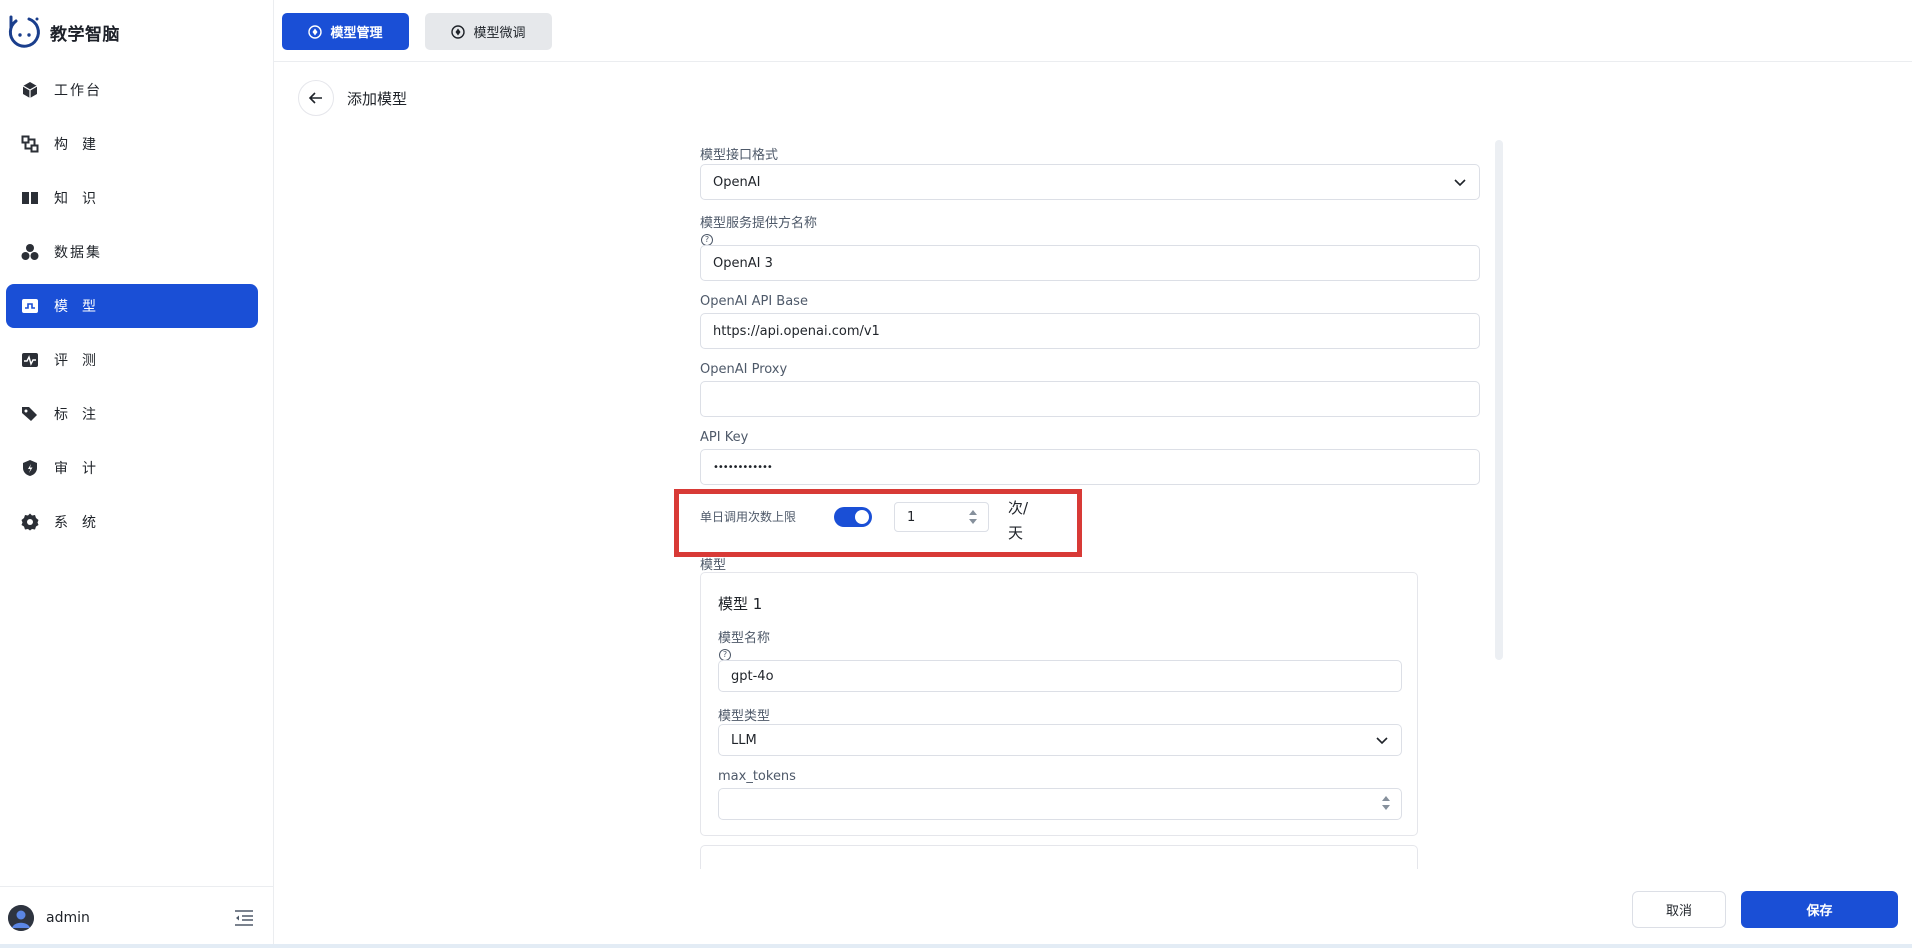 This screenshot has width=1912, height=948. Describe the element at coordinates (1060, 676) in the screenshot. I see `model-name-input: gpt-4o` at that location.